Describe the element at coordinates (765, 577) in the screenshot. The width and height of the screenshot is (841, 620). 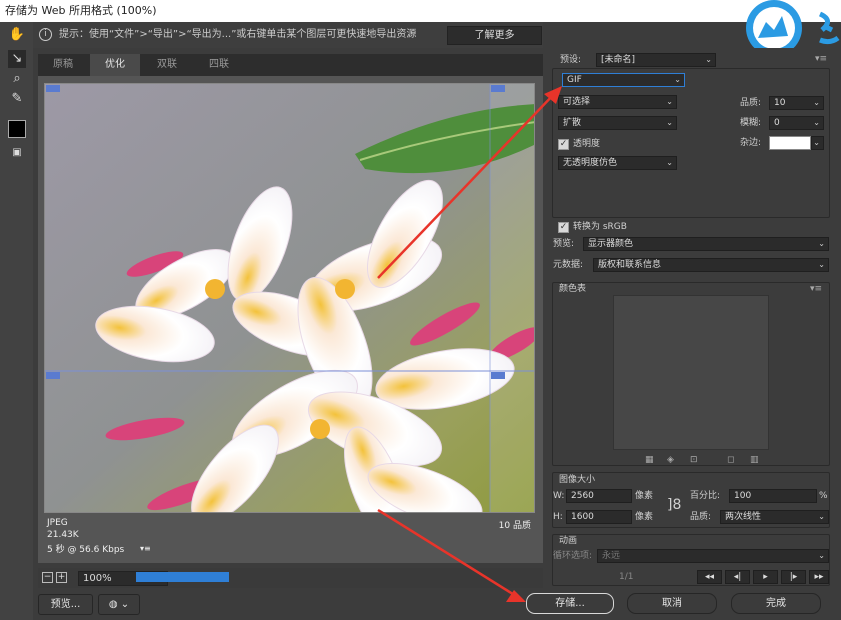
I see `play-icon: ▸` at that location.